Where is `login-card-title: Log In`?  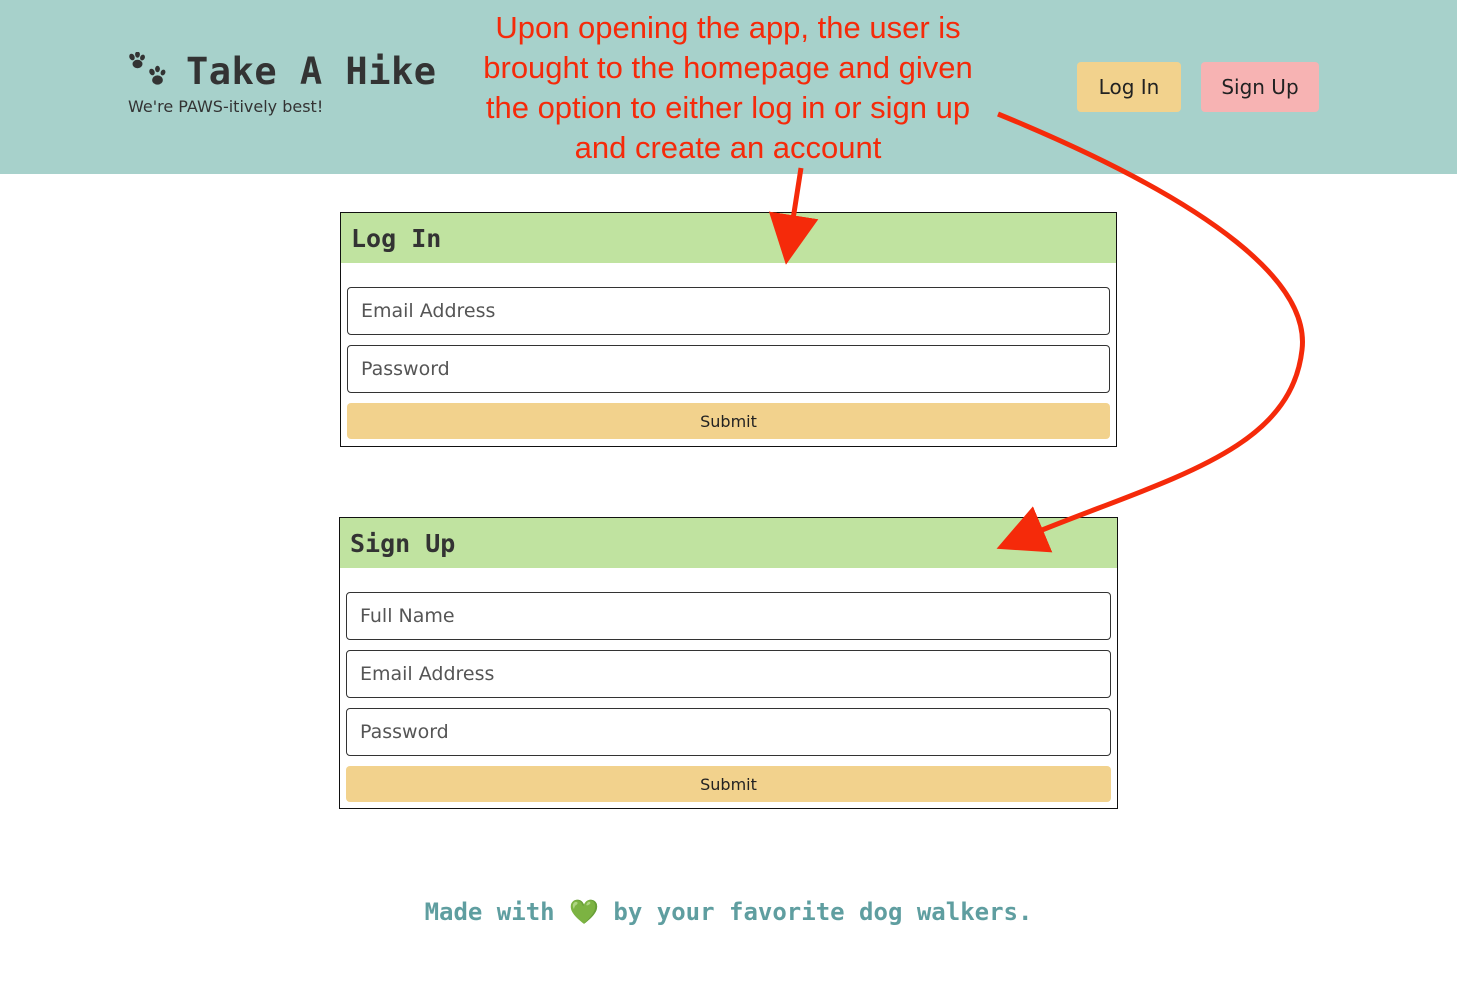 login-card-title: Log In is located at coordinates (728, 238).